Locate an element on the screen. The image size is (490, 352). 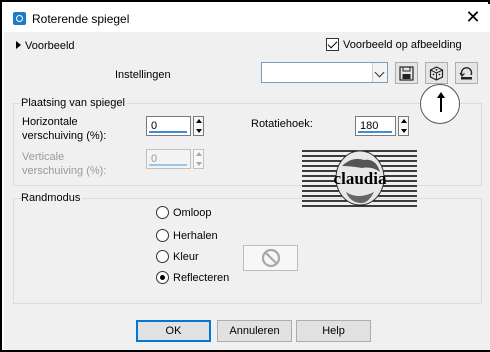
expand-arrow-icon is located at coordinates (18, 45).